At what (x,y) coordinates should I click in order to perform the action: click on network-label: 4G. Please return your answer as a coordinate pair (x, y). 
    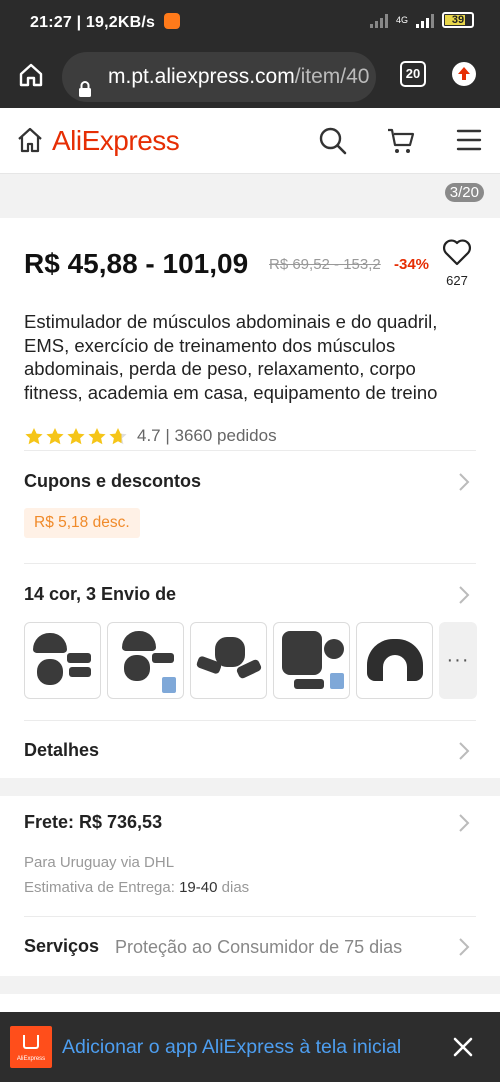
    Looking at the image, I should click on (401, 20).